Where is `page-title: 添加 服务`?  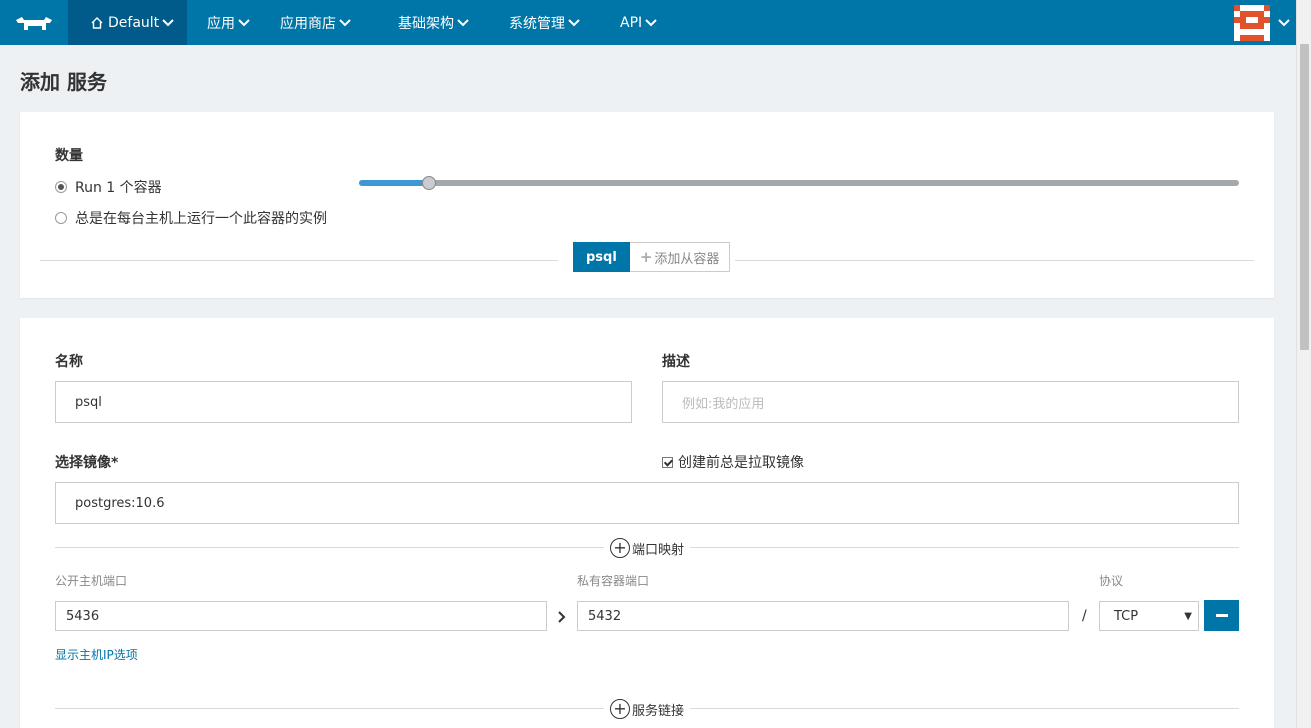 page-title: 添加 服务 is located at coordinates (63, 82).